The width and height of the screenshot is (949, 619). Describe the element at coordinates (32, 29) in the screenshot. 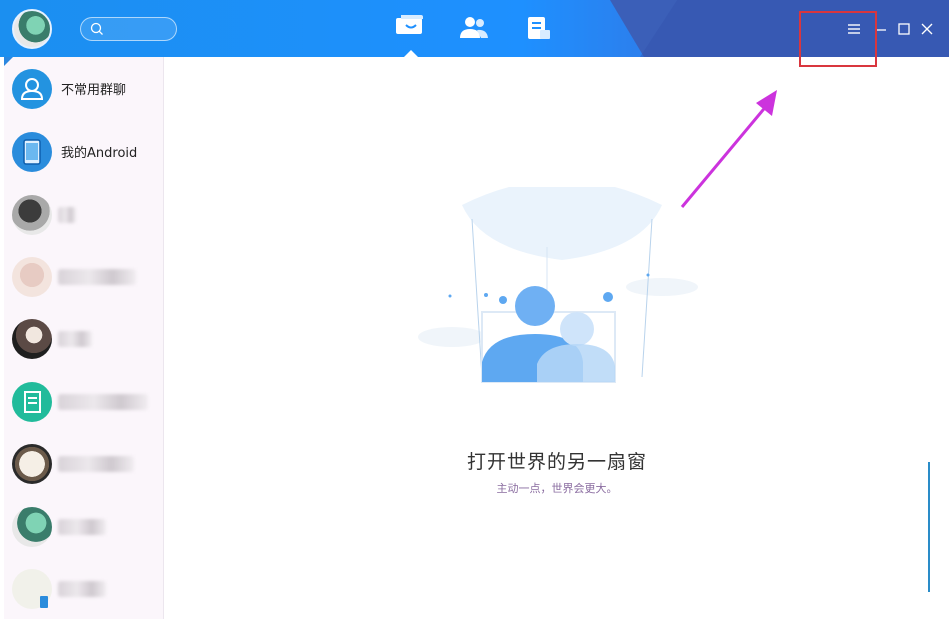

I see `user-avatar` at that location.